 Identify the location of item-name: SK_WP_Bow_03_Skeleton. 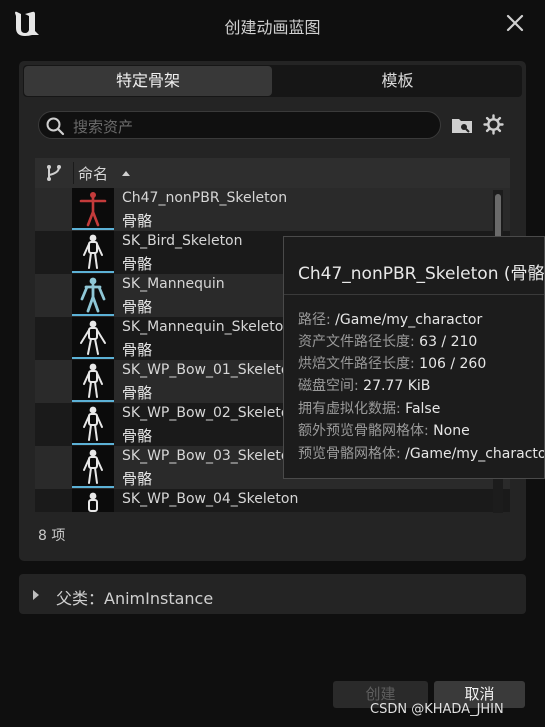
(210, 456).